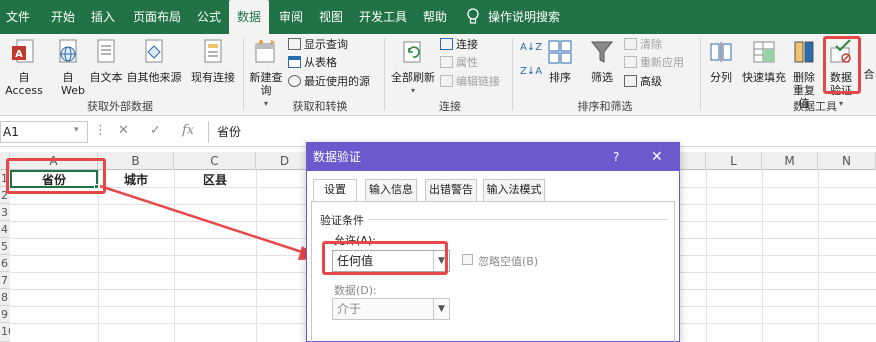  What do you see at coordinates (616, 157) in the screenshot?
I see `dialog-help-icon: ?` at bounding box center [616, 157].